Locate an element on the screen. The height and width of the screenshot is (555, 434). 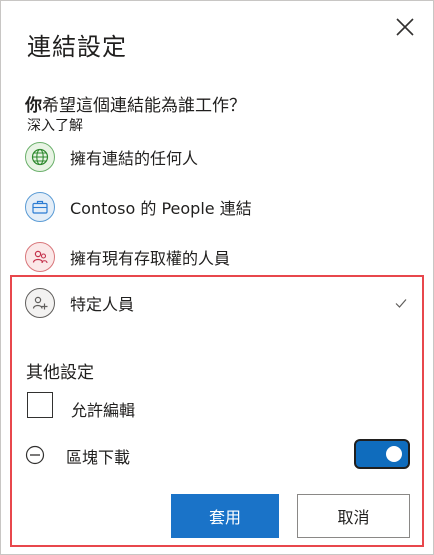
option-existing-access-label: 擁有現有存取權的人員 is located at coordinates (150, 258).